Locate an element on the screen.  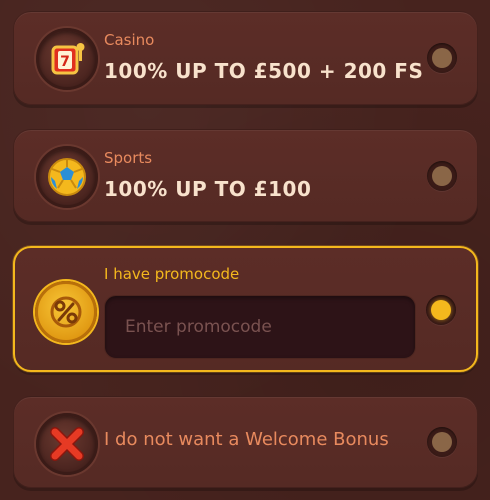
promocode-radio is located at coordinates (441, 310).